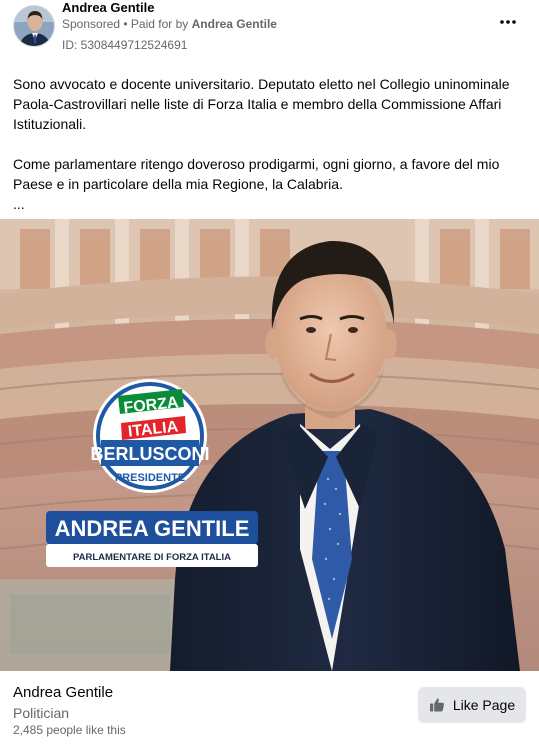 Image resolution: width=539 pixels, height=749 pixels. I want to click on footer-likes-count: 2,485 people like this, so click(69, 730).